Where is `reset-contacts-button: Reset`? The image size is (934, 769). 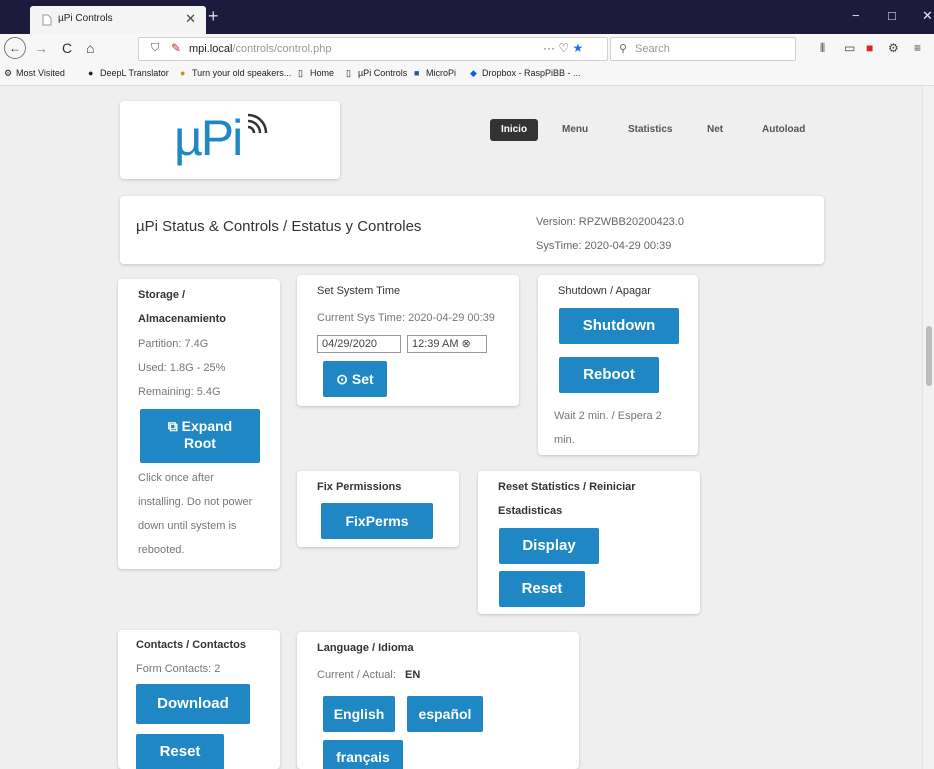 reset-contacts-button: Reset is located at coordinates (180, 751).